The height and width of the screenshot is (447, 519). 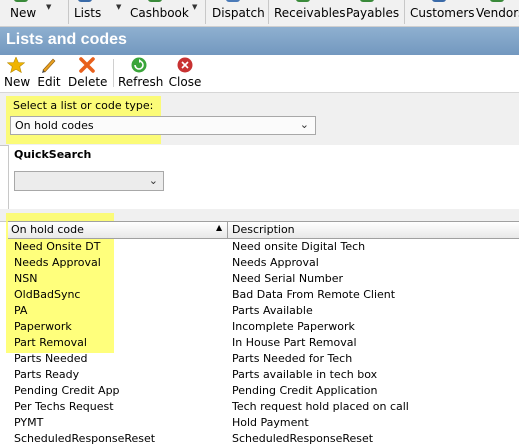 I want to click on close-button: Close, so click(x=185, y=73).